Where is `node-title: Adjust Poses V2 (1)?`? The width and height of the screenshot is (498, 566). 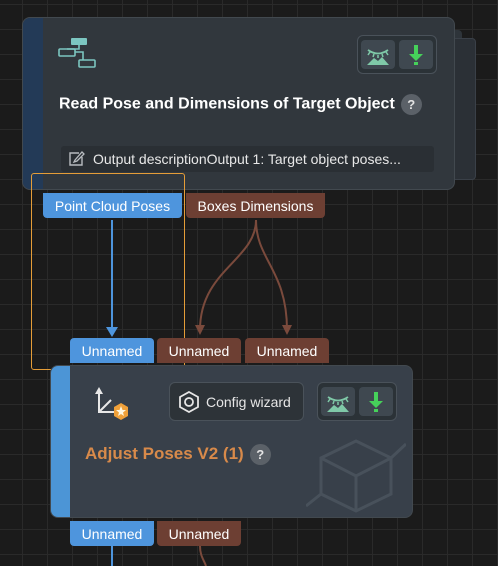
node-title: Adjust Poses V2 (1)? is located at coordinates (178, 455).